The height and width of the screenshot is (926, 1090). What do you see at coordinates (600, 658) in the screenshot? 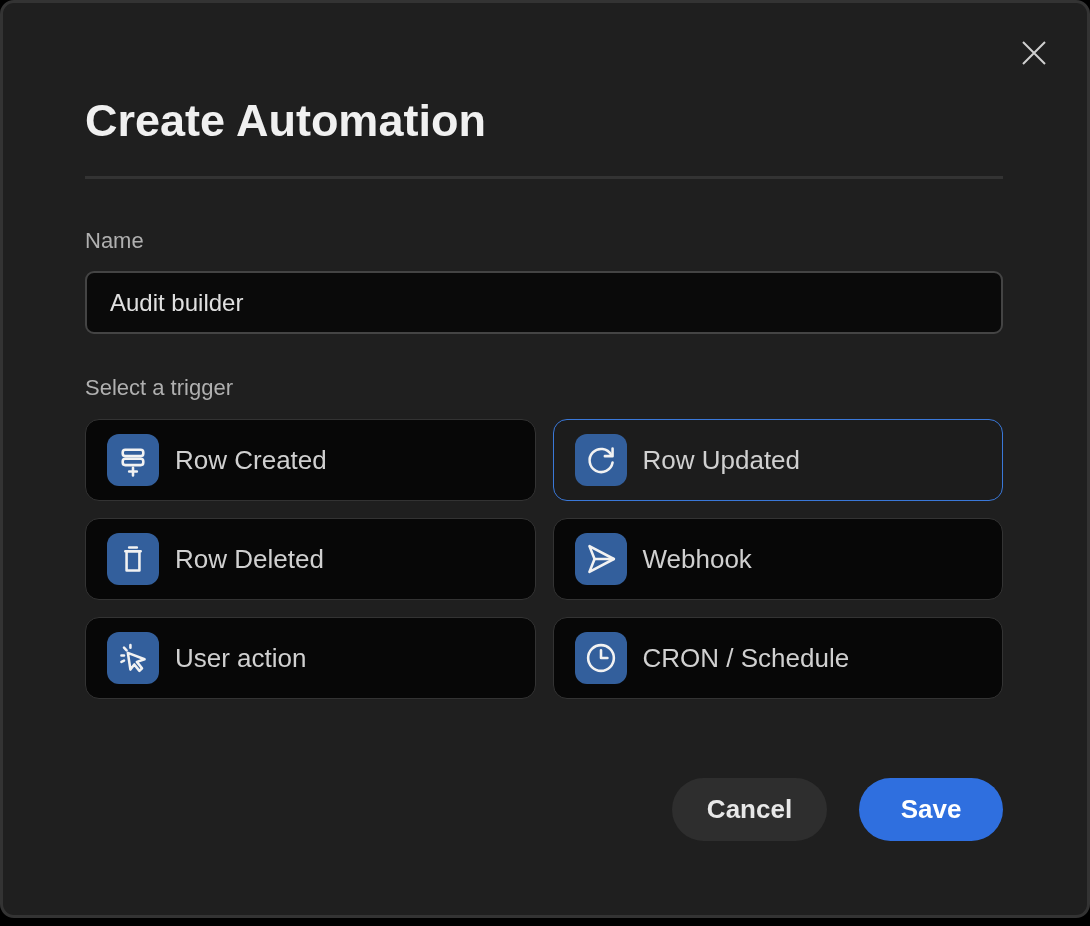
I see `clock-icon` at bounding box center [600, 658].